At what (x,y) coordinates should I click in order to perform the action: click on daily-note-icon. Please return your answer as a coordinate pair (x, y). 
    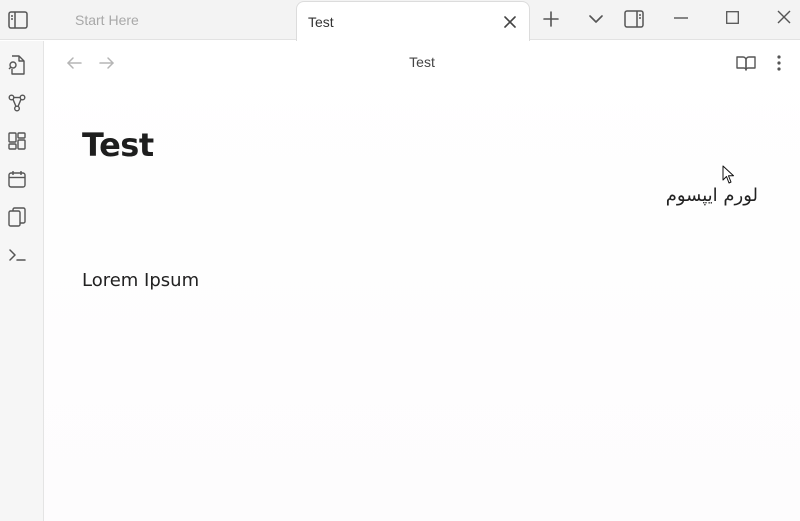
    Looking at the image, I should click on (17, 179).